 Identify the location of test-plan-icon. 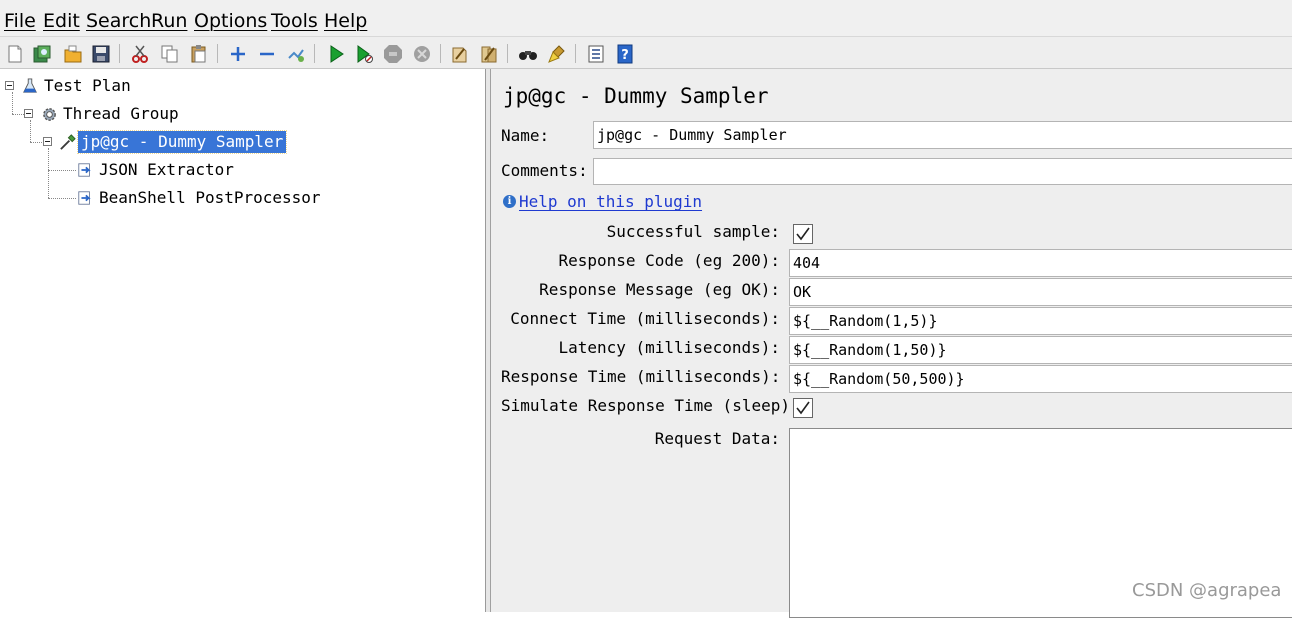
(30, 86).